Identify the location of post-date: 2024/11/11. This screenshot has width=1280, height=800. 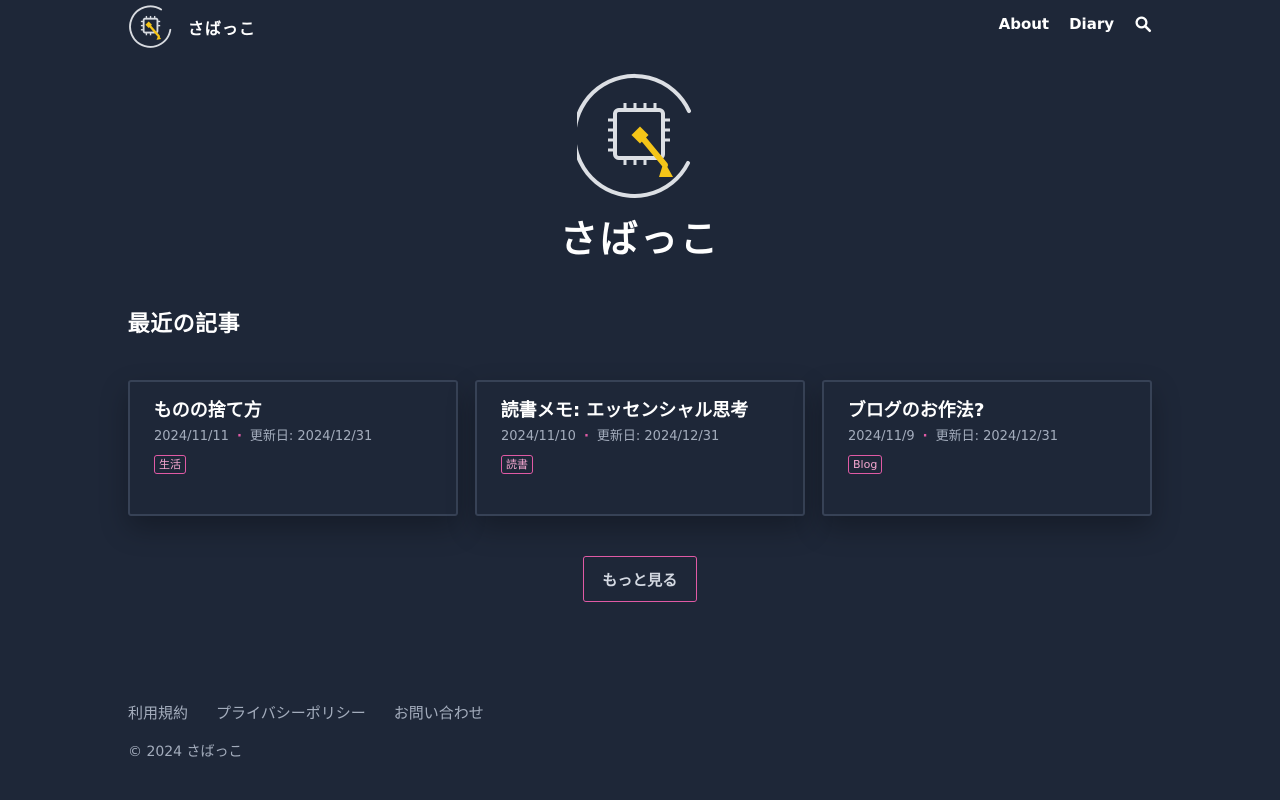
(191, 436).